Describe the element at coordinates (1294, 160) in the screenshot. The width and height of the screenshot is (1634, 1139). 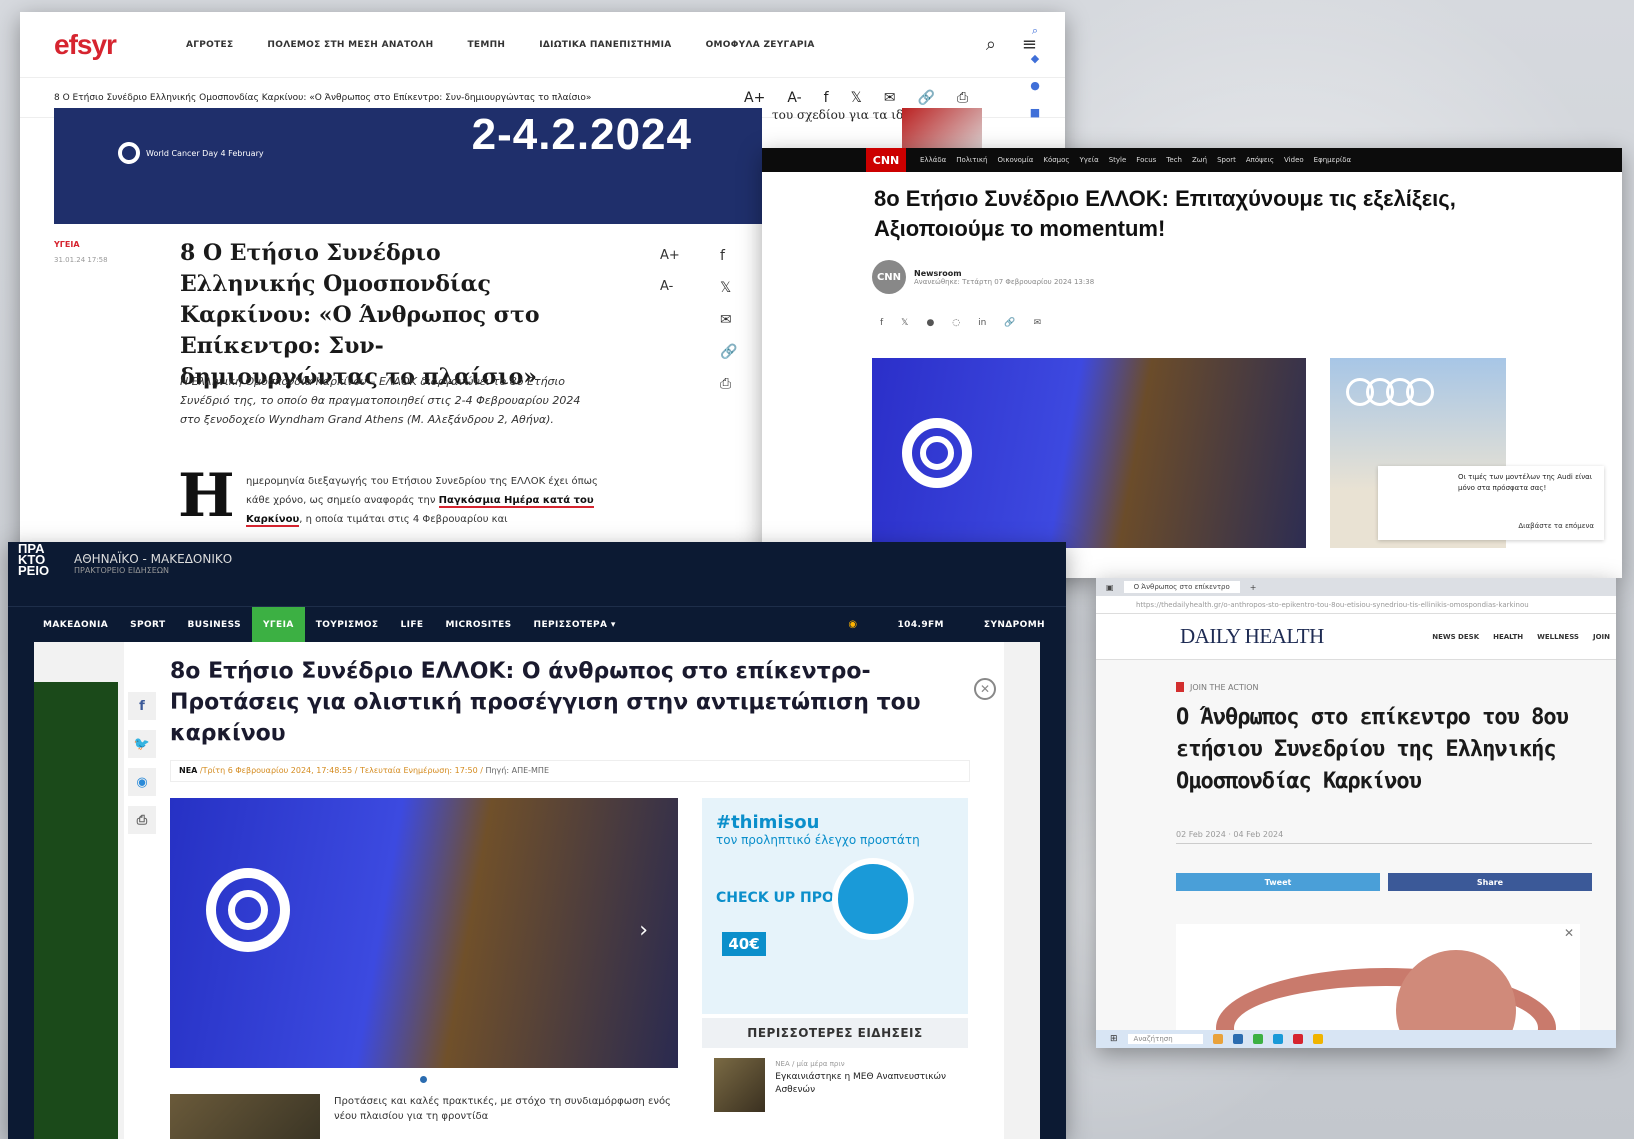
I see `nav-item: Video` at that location.